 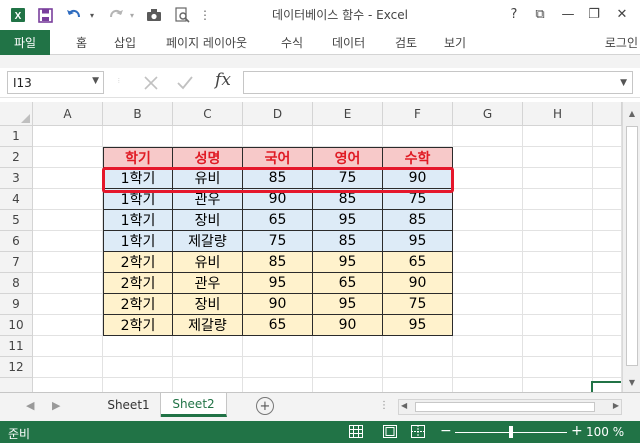 I want to click on scroll-left-icon: ◀, so click(x=404, y=405).